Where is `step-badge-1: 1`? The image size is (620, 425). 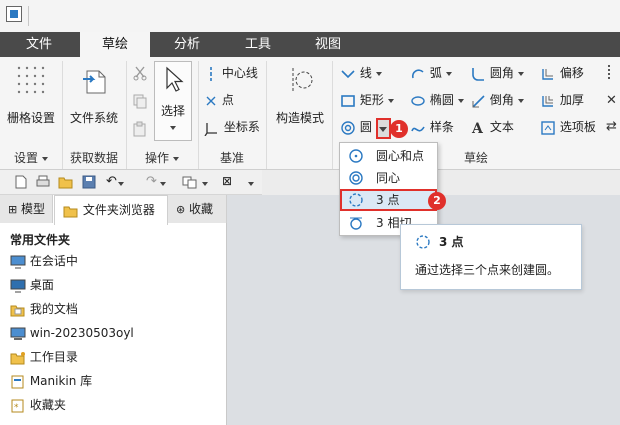 step-badge-1: 1 is located at coordinates (399, 129).